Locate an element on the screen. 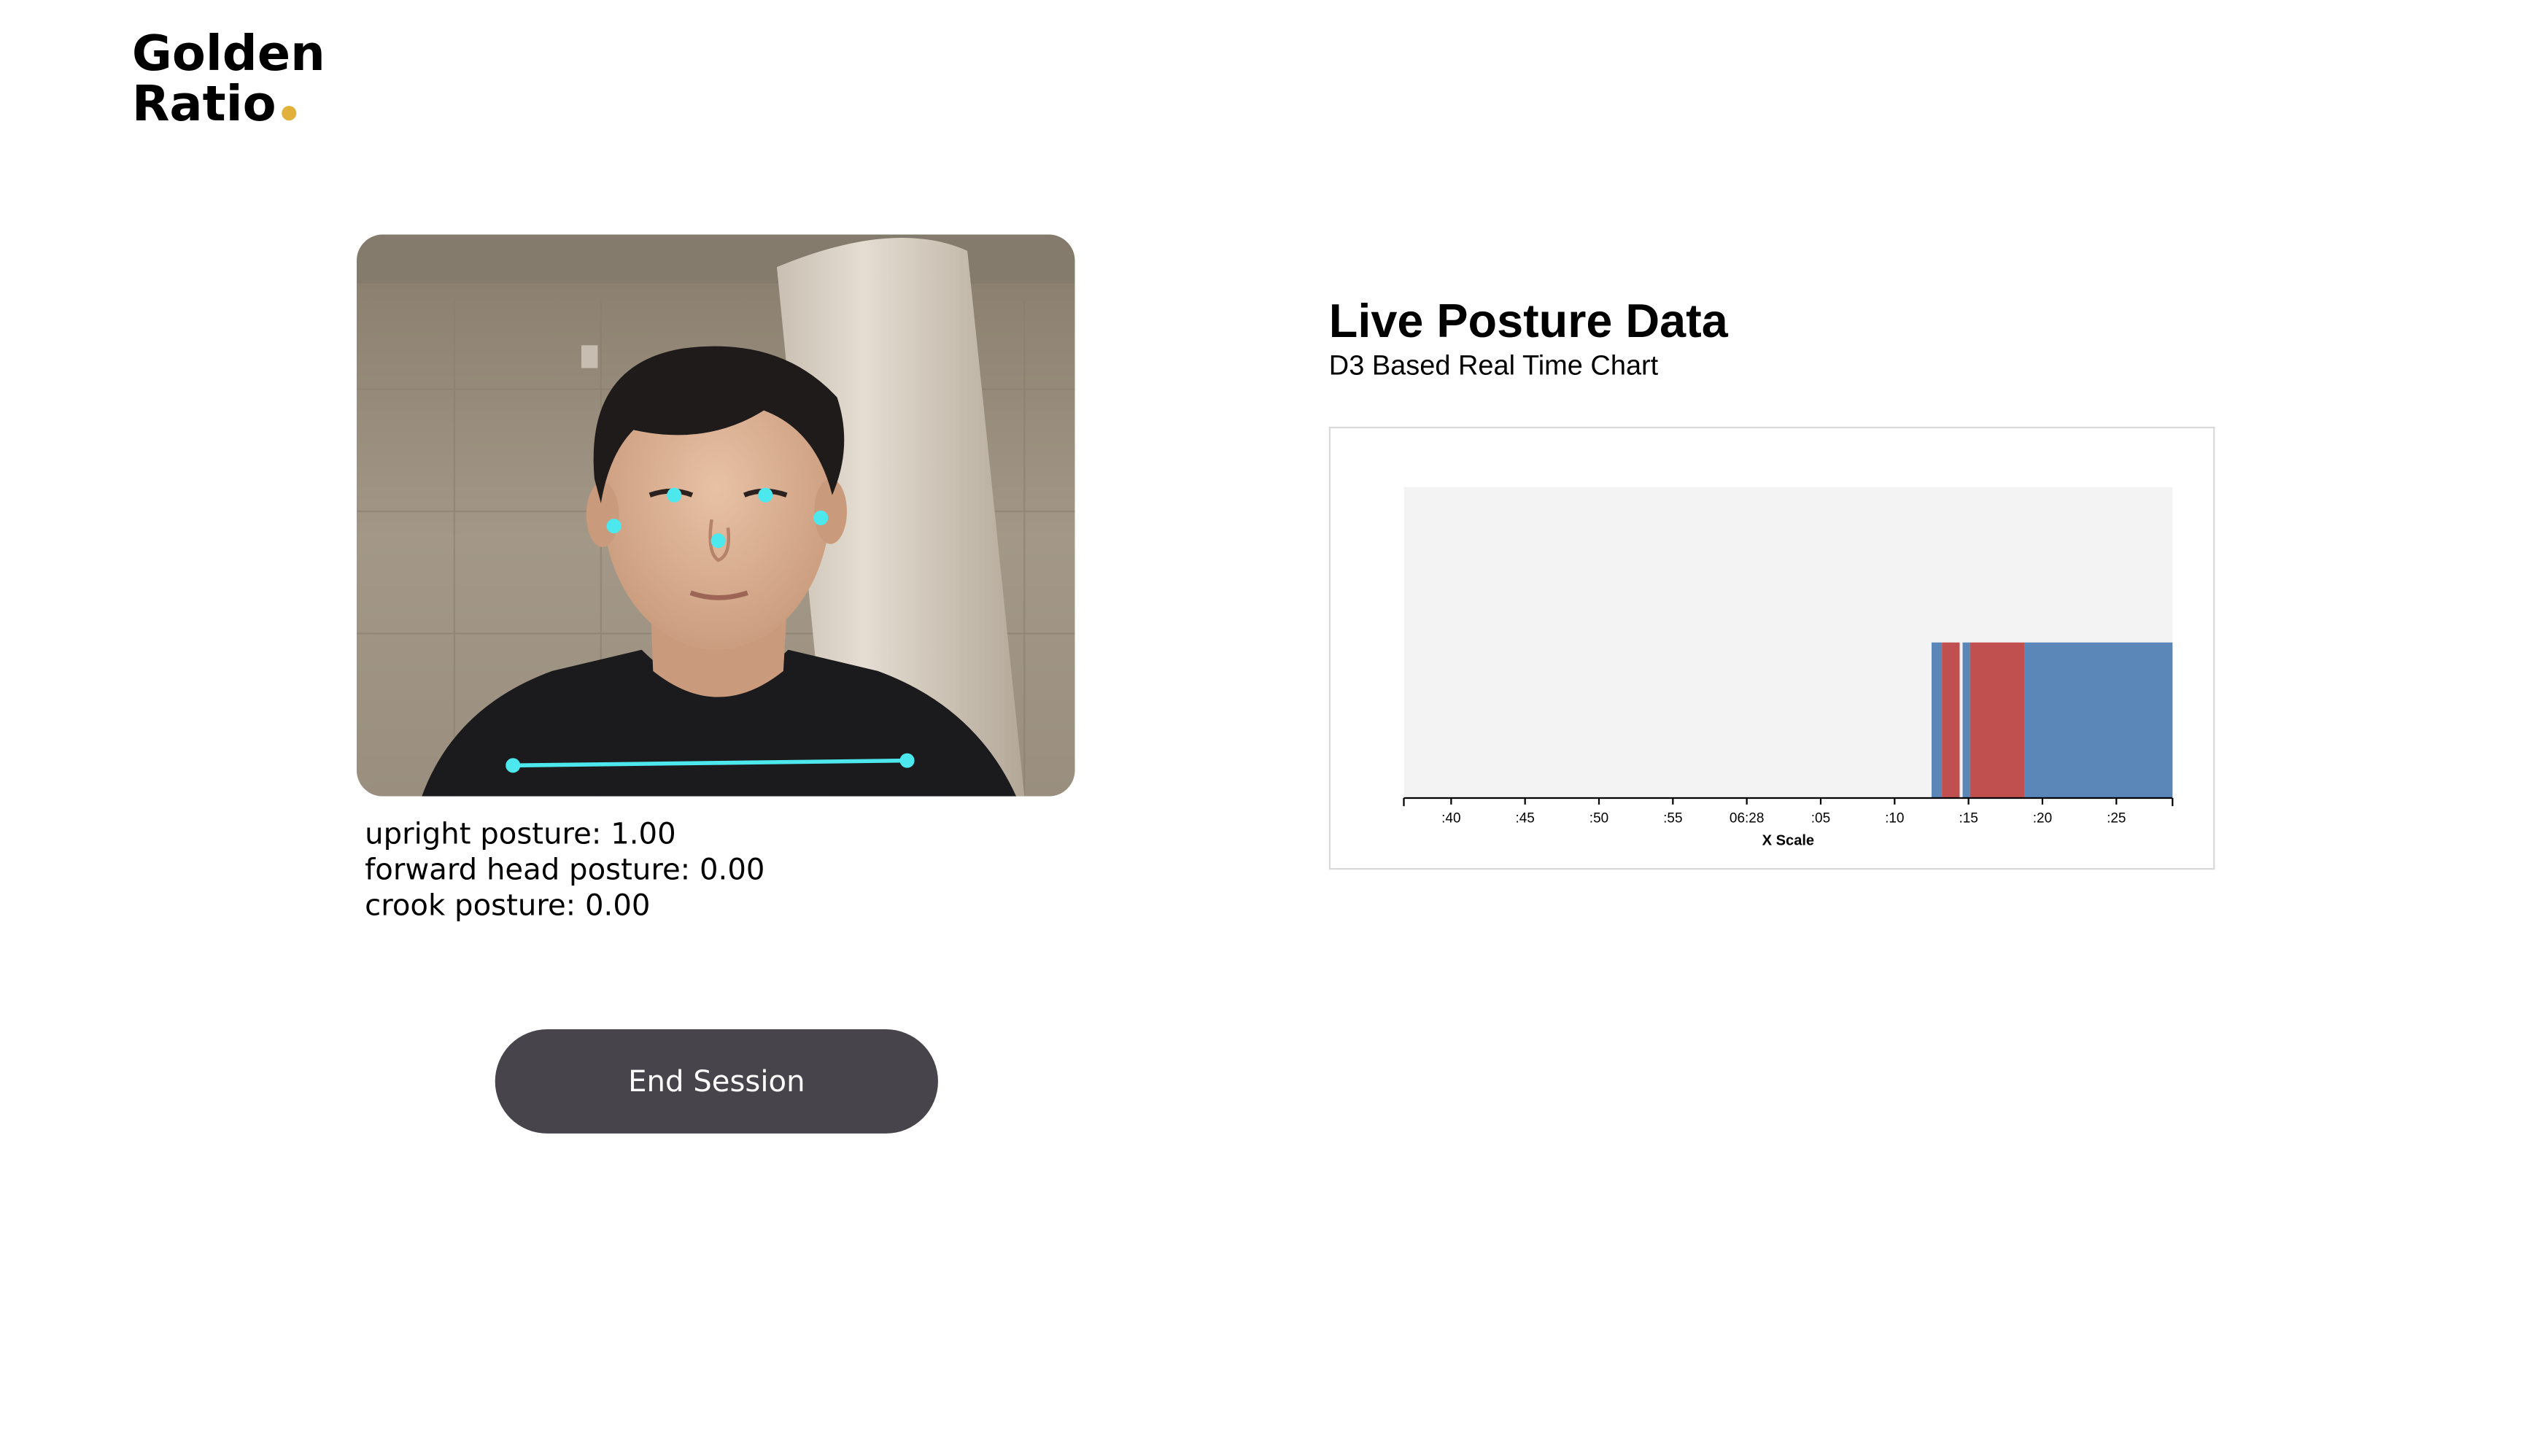 This screenshot has height=1456, width=2521. x-axis-tick-label: :25 is located at coordinates (2116, 818).